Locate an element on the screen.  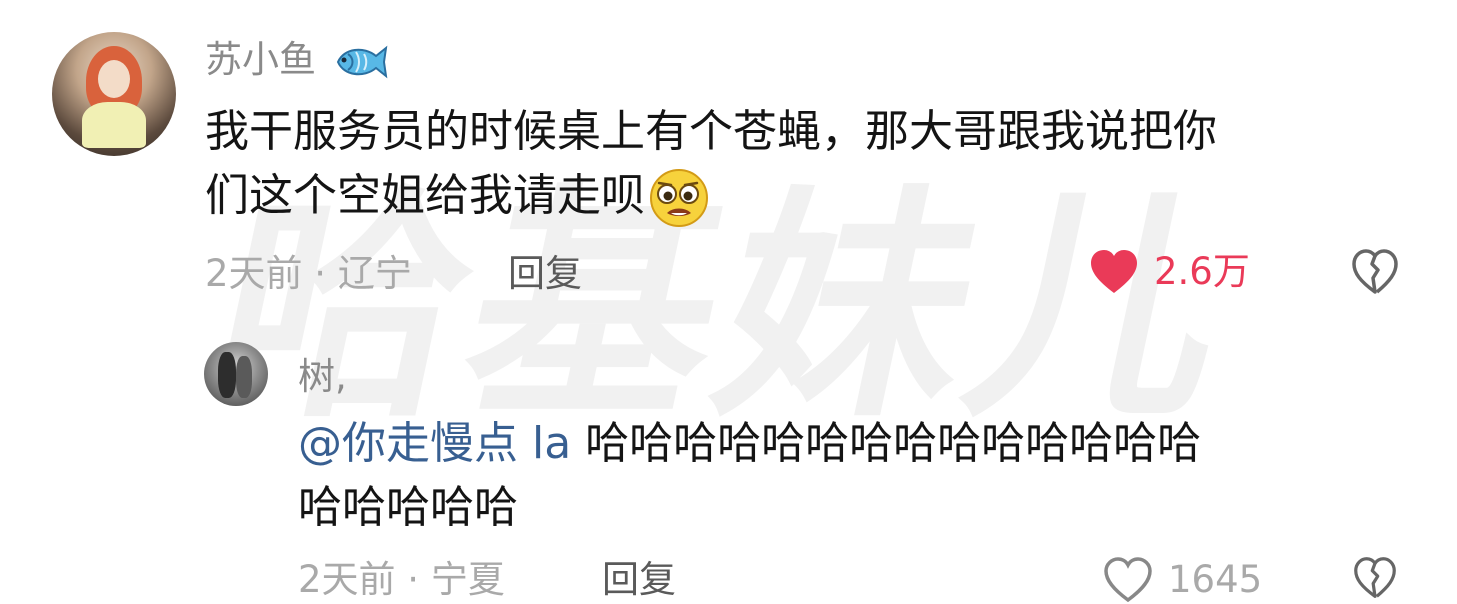
comment-text-line: 们这个空姐给我请走呗 is located at coordinates (805, 196).